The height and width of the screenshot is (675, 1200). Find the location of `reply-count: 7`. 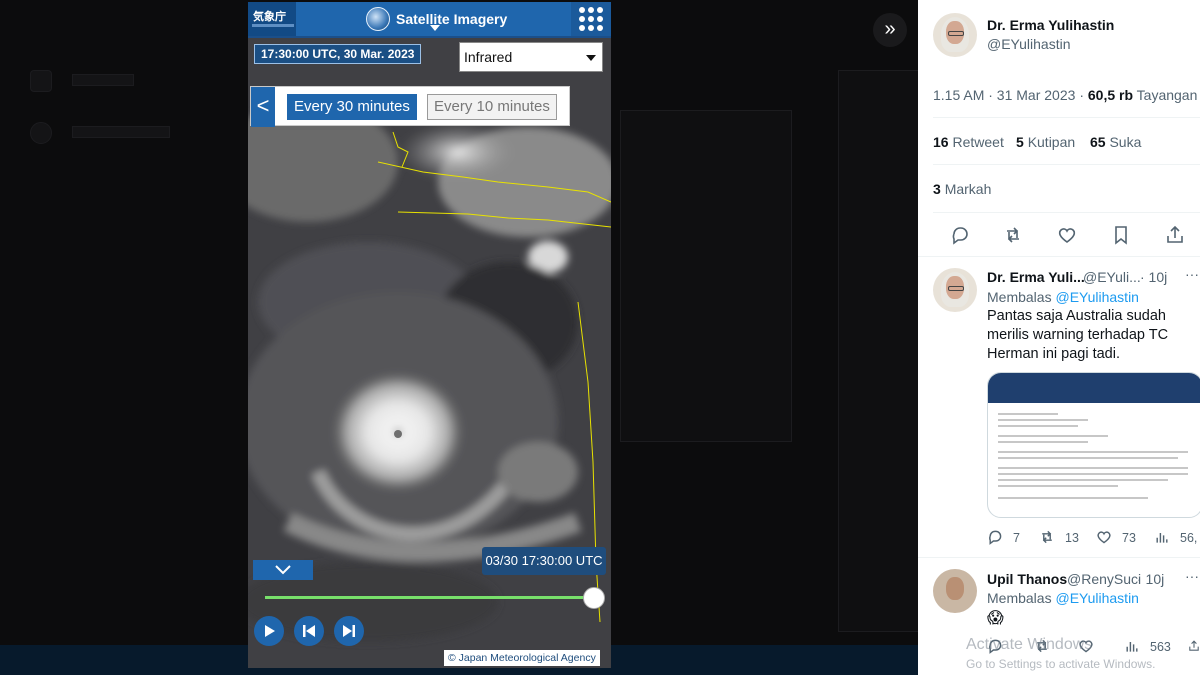

reply-count: 7 is located at coordinates (1016, 538).